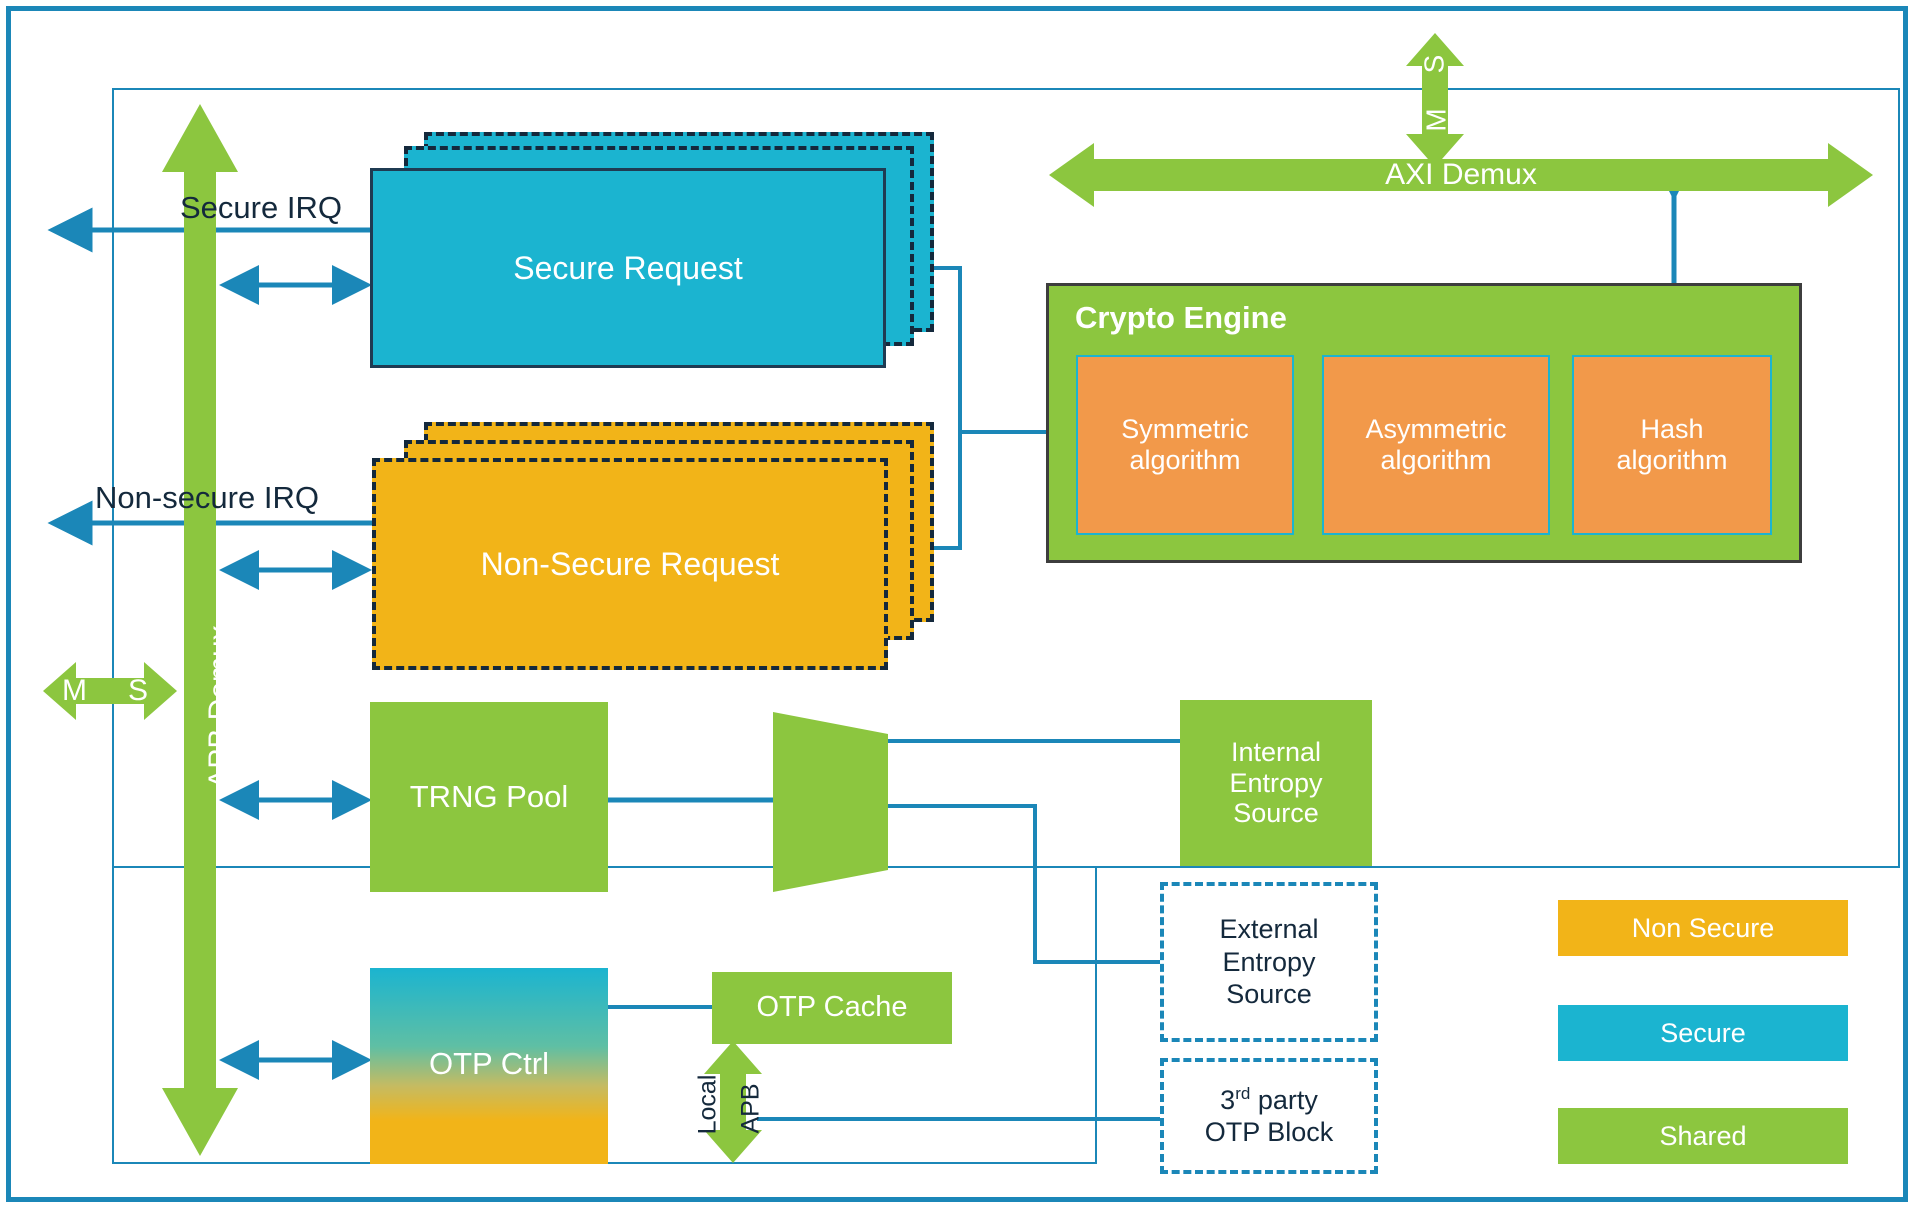 The height and width of the screenshot is (1212, 1920). I want to click on third-party-otp-number: 3, so click(1228, 1099).